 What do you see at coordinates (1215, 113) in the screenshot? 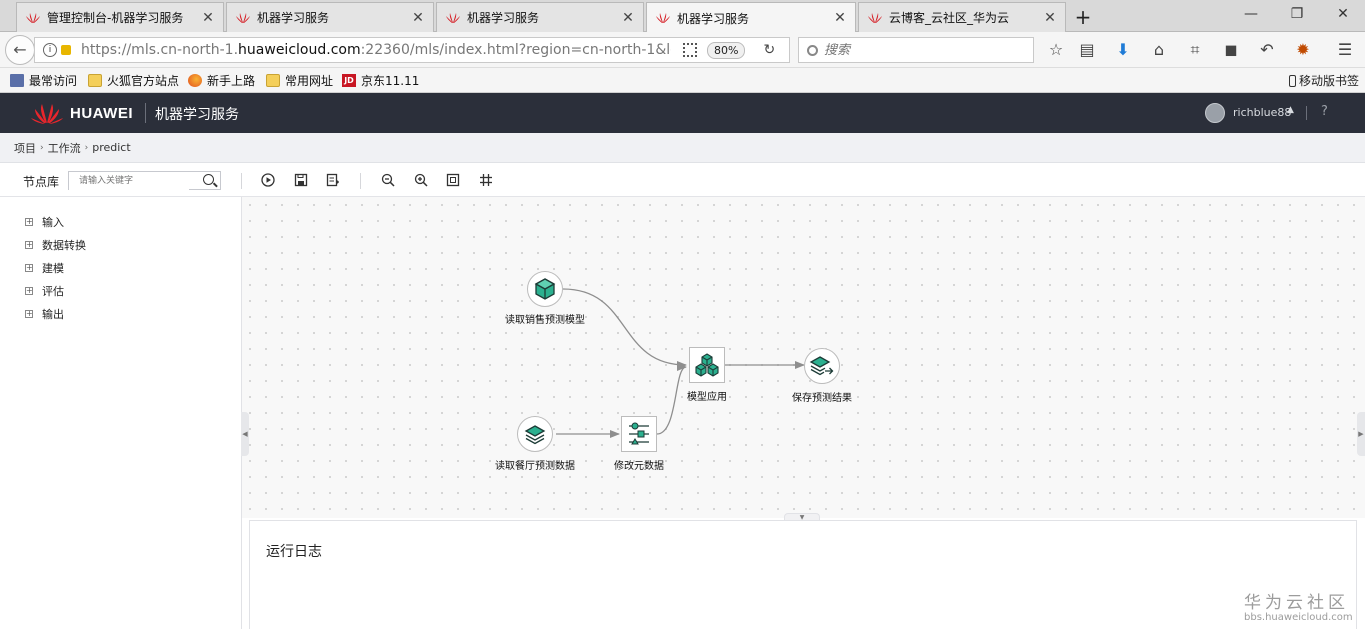
I see `user-avatar` at bounding box center [1215, 113].